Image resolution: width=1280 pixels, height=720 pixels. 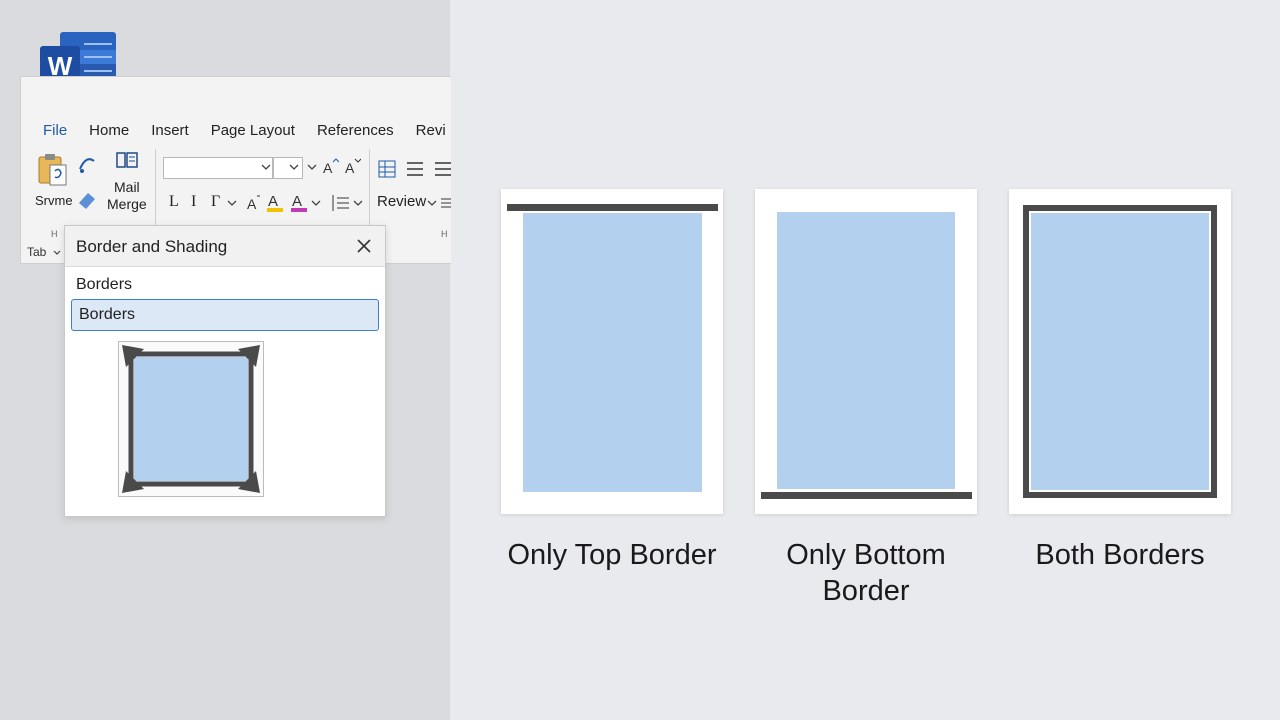 I want to click on font-button-1: L, so click(x=174, y=202).